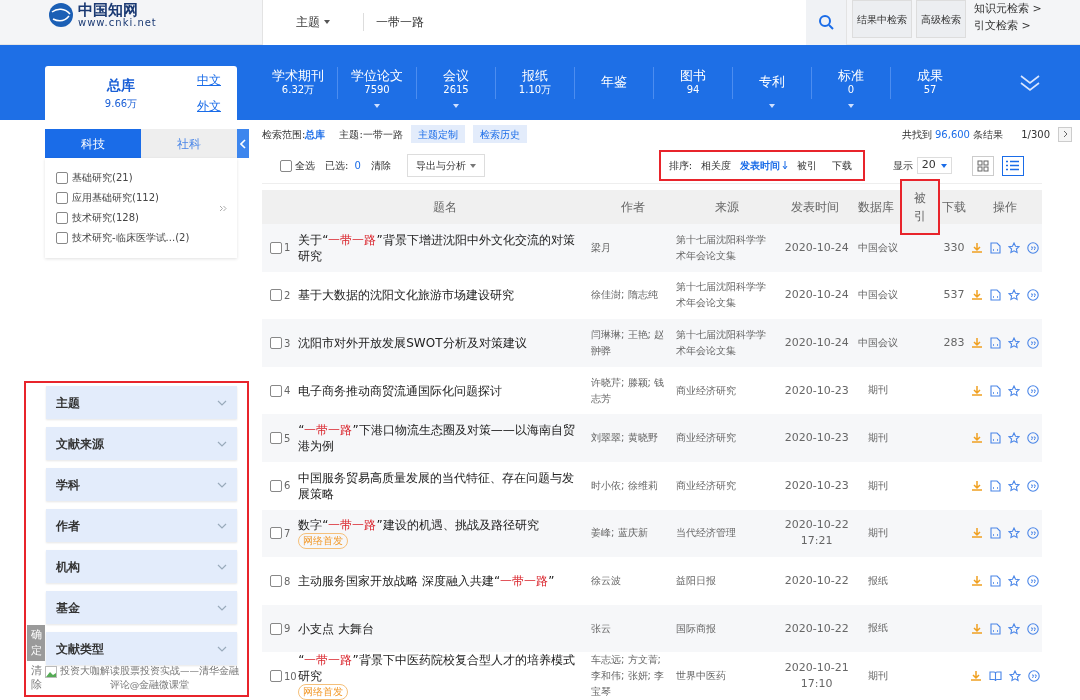 This screenshot has height=700, width=1080. What do you see at coordinates (456, 82) in the screenshot?
I see `database-tab: 会议 2615` at bounding box center [456, 82].